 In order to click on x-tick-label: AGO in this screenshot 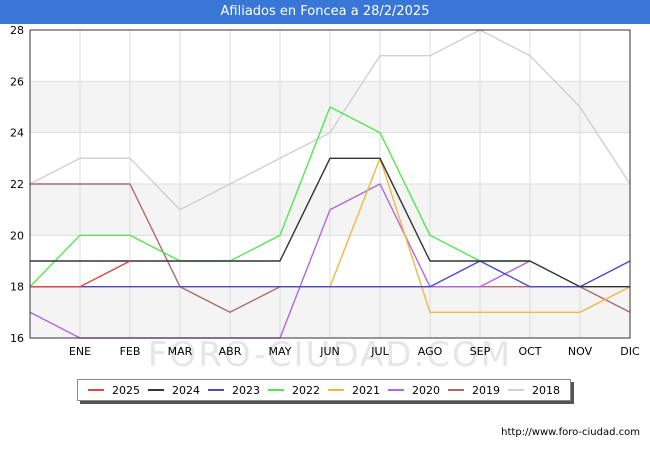, I will do `click(430, 351)`.